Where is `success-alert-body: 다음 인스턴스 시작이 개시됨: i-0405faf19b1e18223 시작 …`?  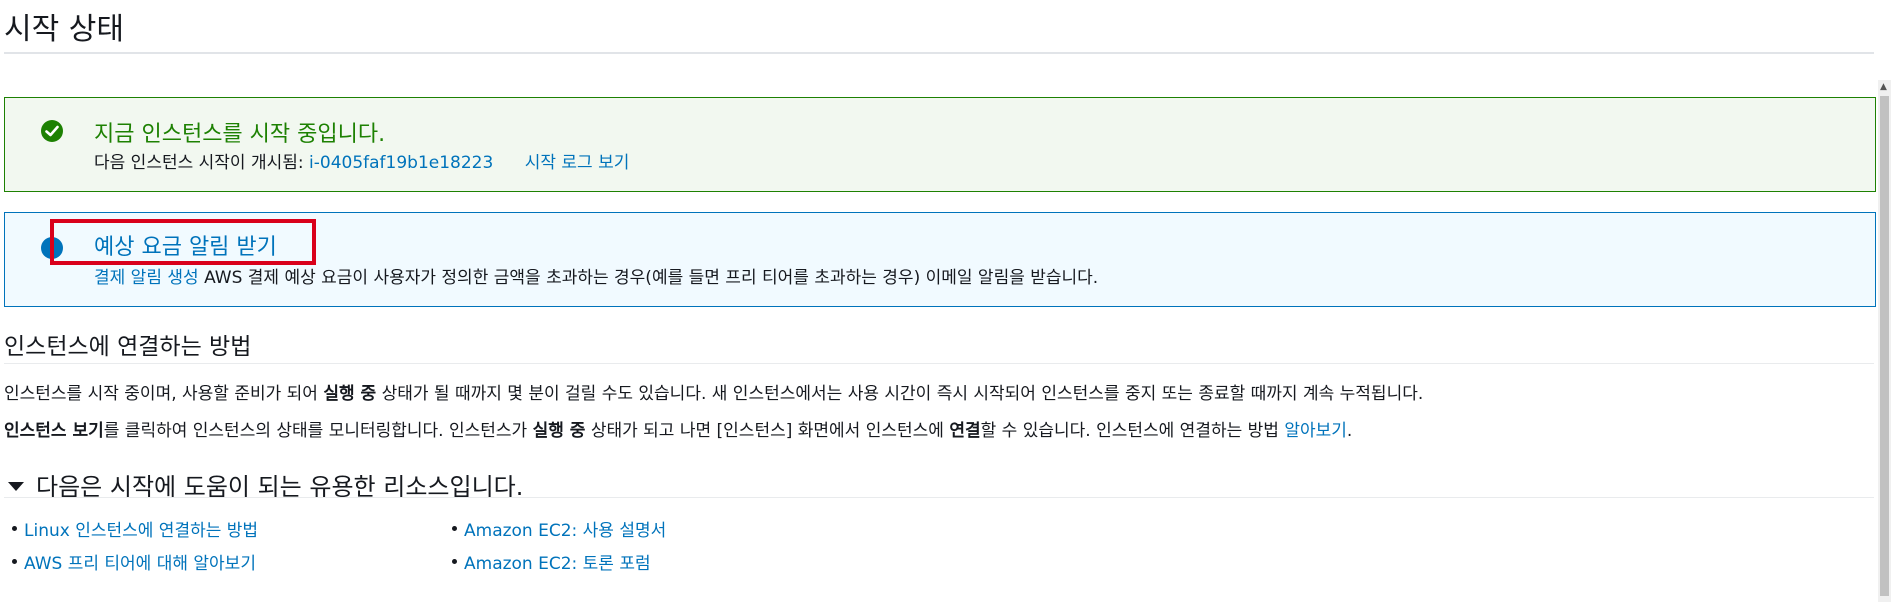 success-alert-body: 다음 인스턴스 시작이 개시됨: i-0405faf19b1e18223 시작 … is located at coordinates (361, 160).